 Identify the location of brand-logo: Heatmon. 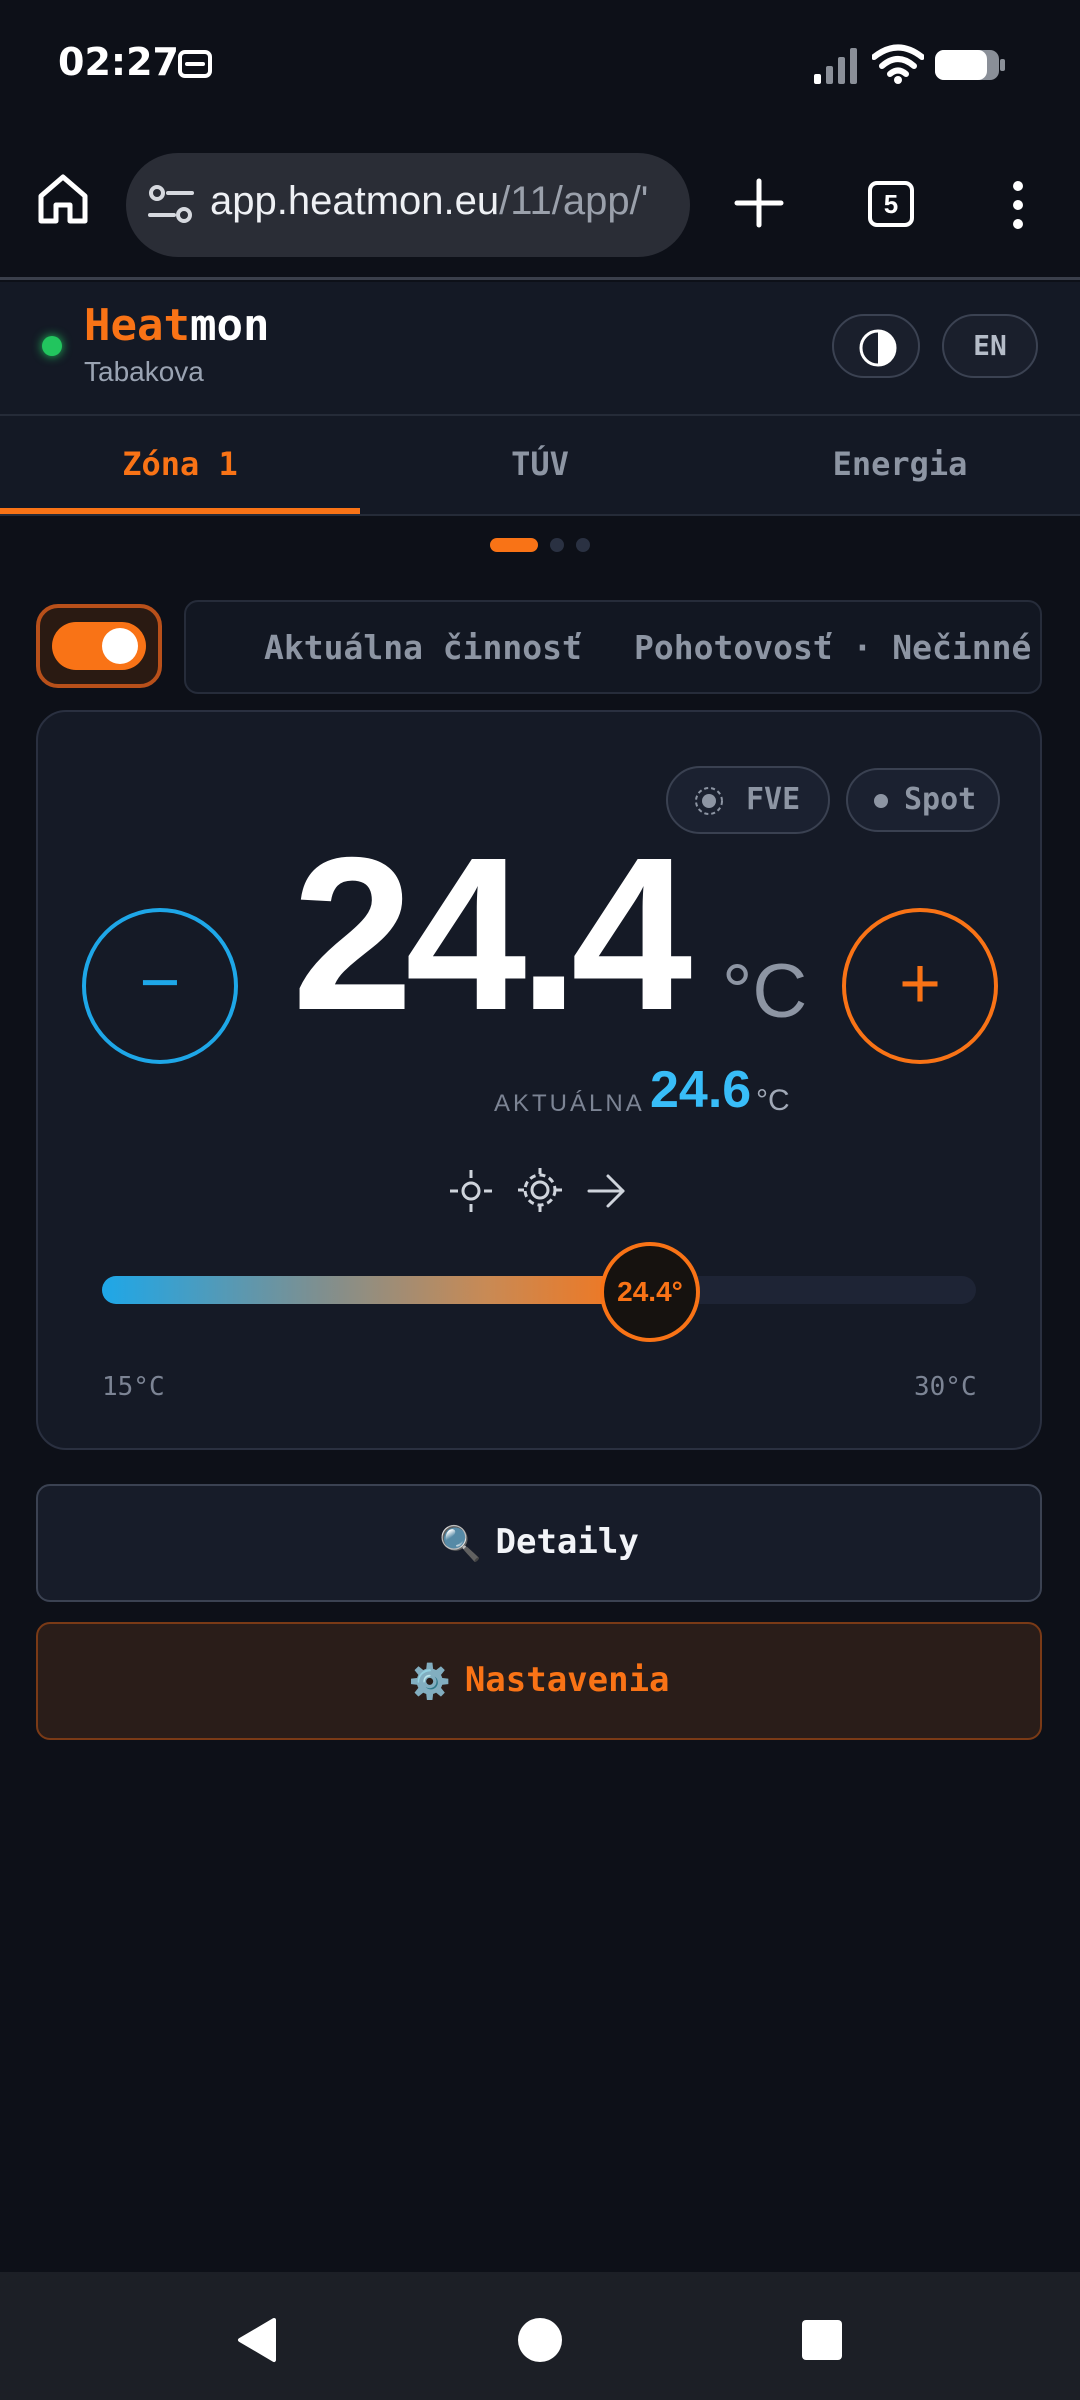
(176, 325).